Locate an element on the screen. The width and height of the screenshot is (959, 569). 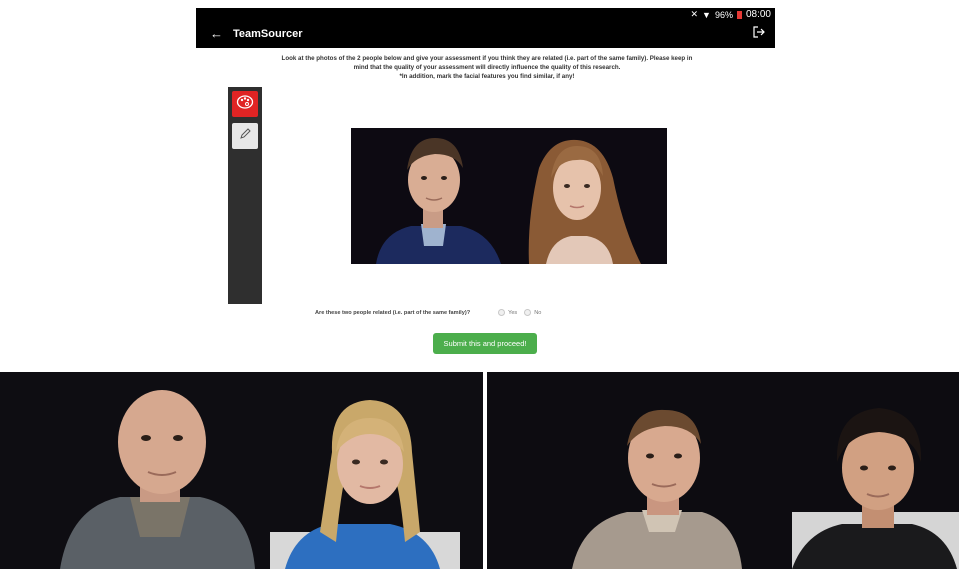
comparison-photo-image is located at coordinates (509, 196).